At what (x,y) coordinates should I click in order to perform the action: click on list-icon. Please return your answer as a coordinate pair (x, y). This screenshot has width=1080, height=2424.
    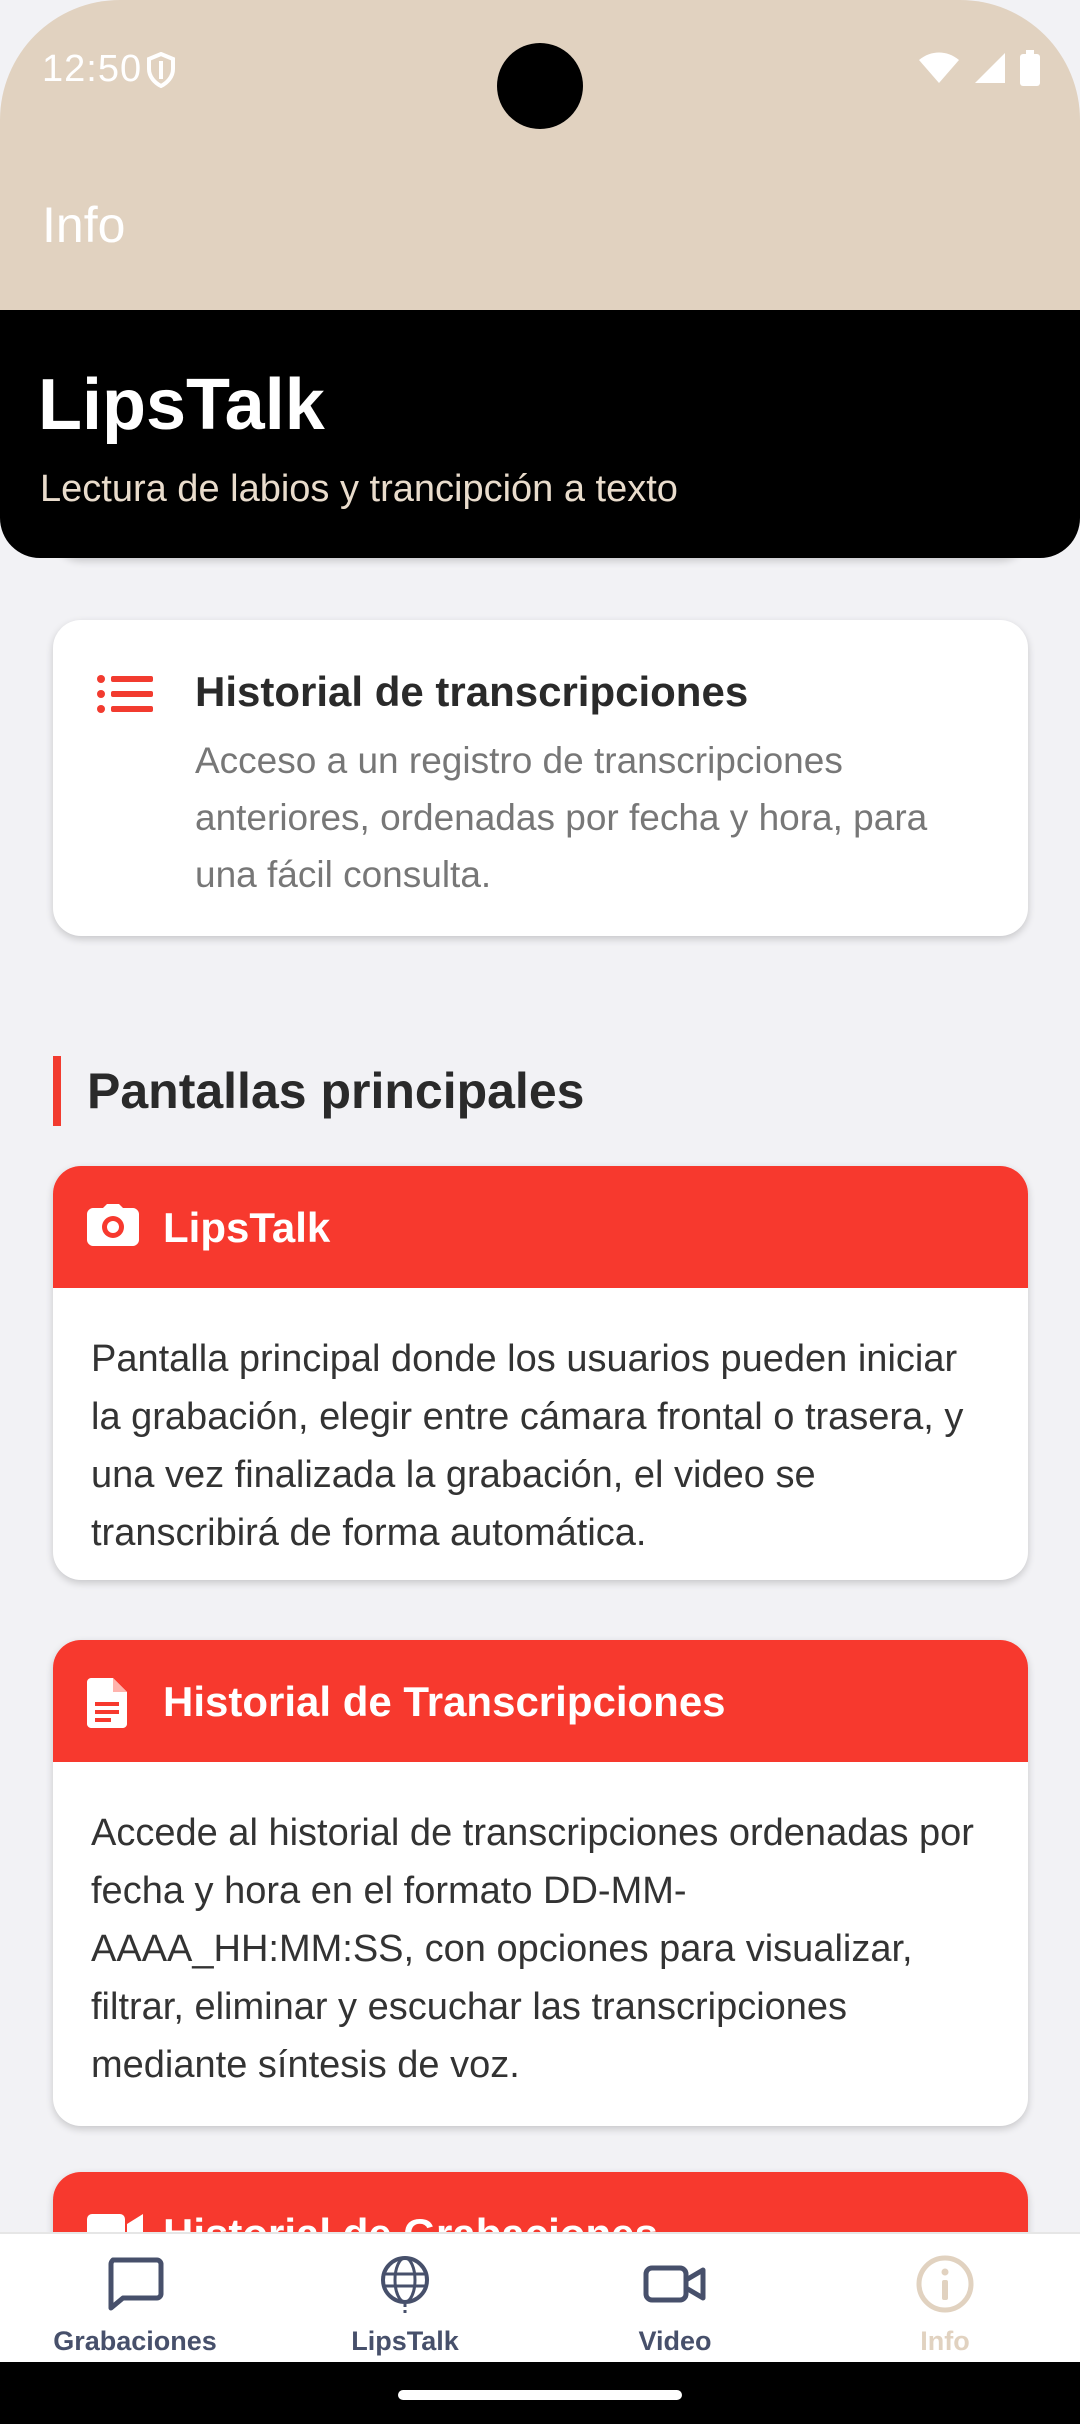
    Looking at the image, I should click on (125, 696).